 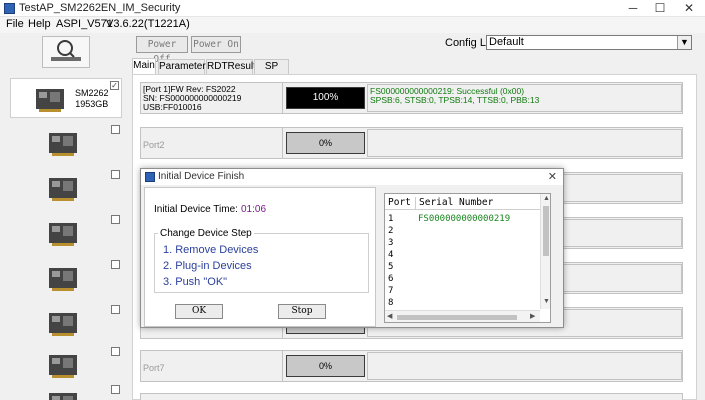 What do you see at coordinates (212, 366) in the screenshot?
I see `port-label: Port7` at bounding box center [212, 366].